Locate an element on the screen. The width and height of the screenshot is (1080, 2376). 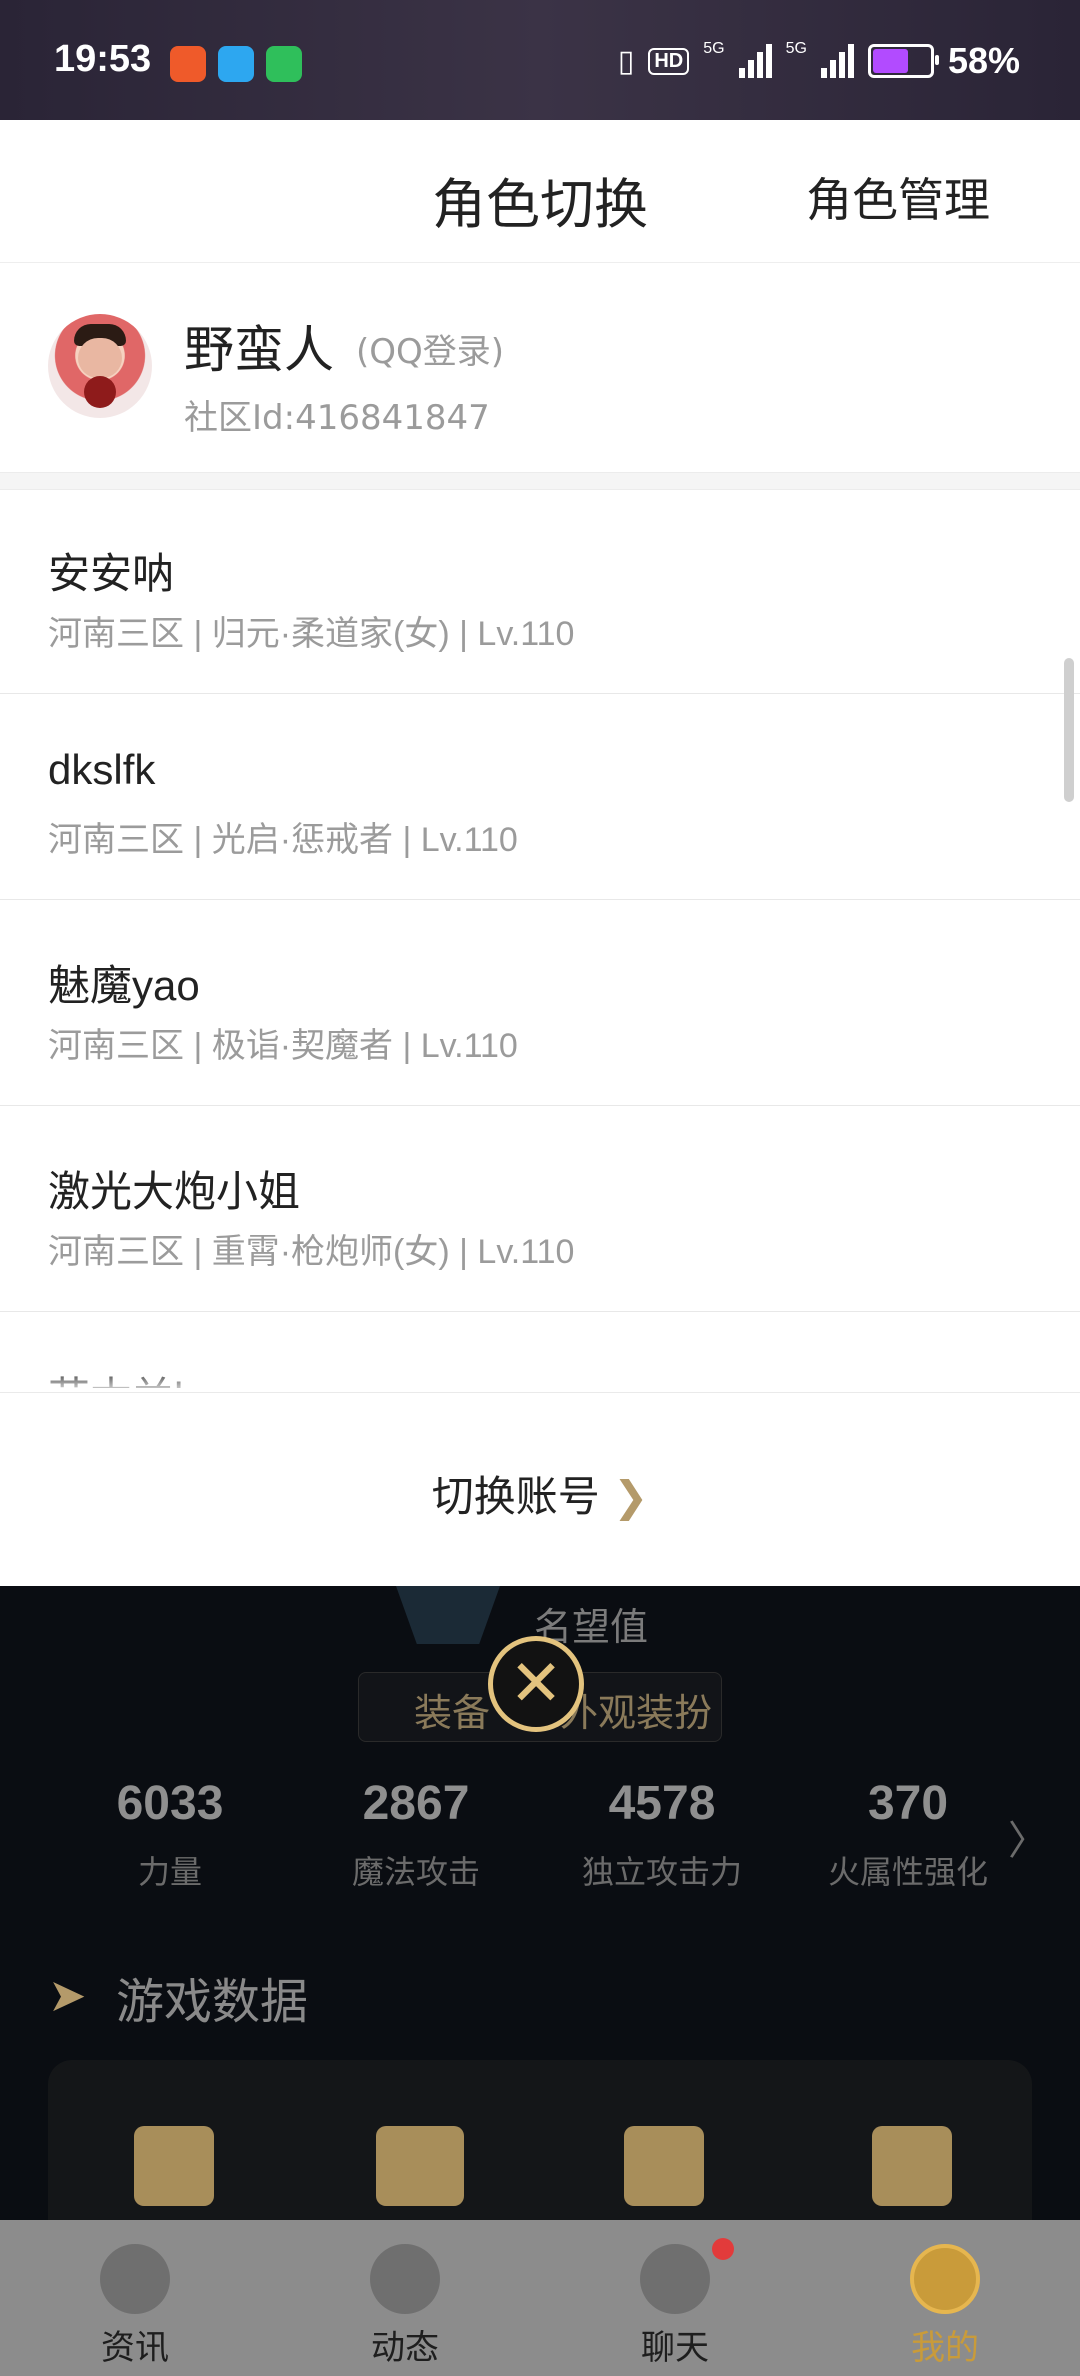
close-icon: ✕ is located at coordinates (536, 1684).